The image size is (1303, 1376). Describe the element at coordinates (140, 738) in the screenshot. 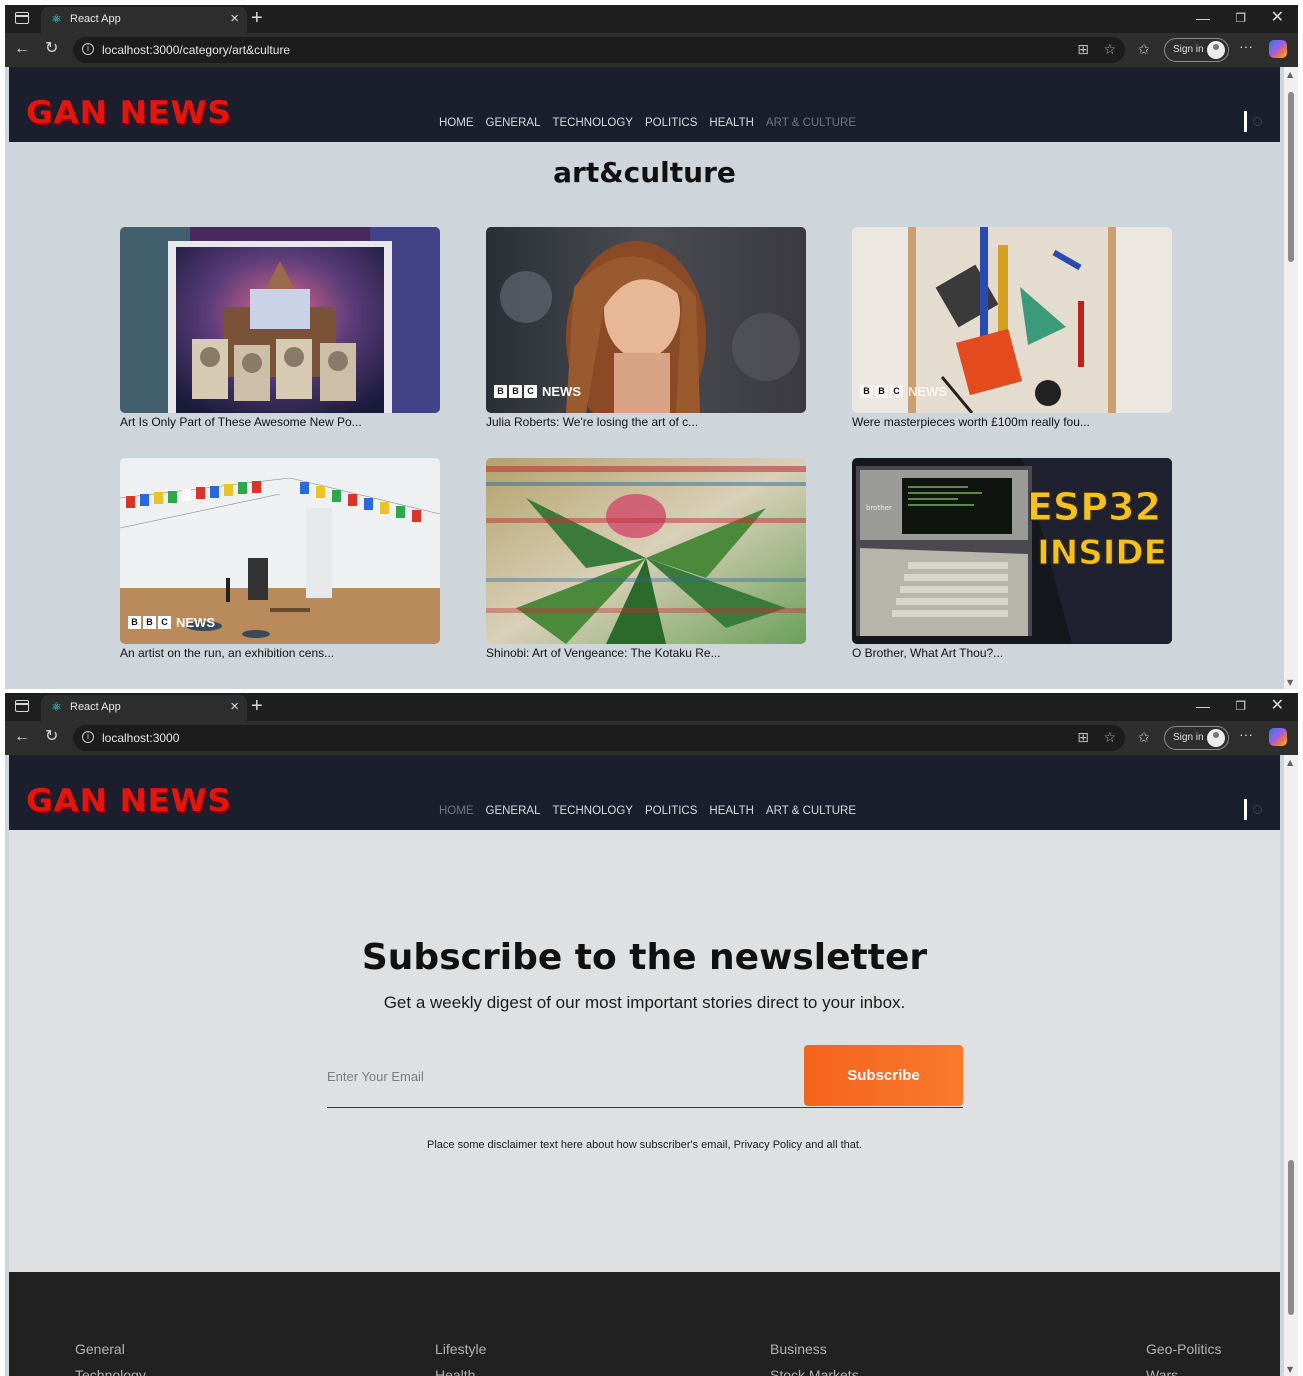

I see `url-text: localhost:3000` at that location.